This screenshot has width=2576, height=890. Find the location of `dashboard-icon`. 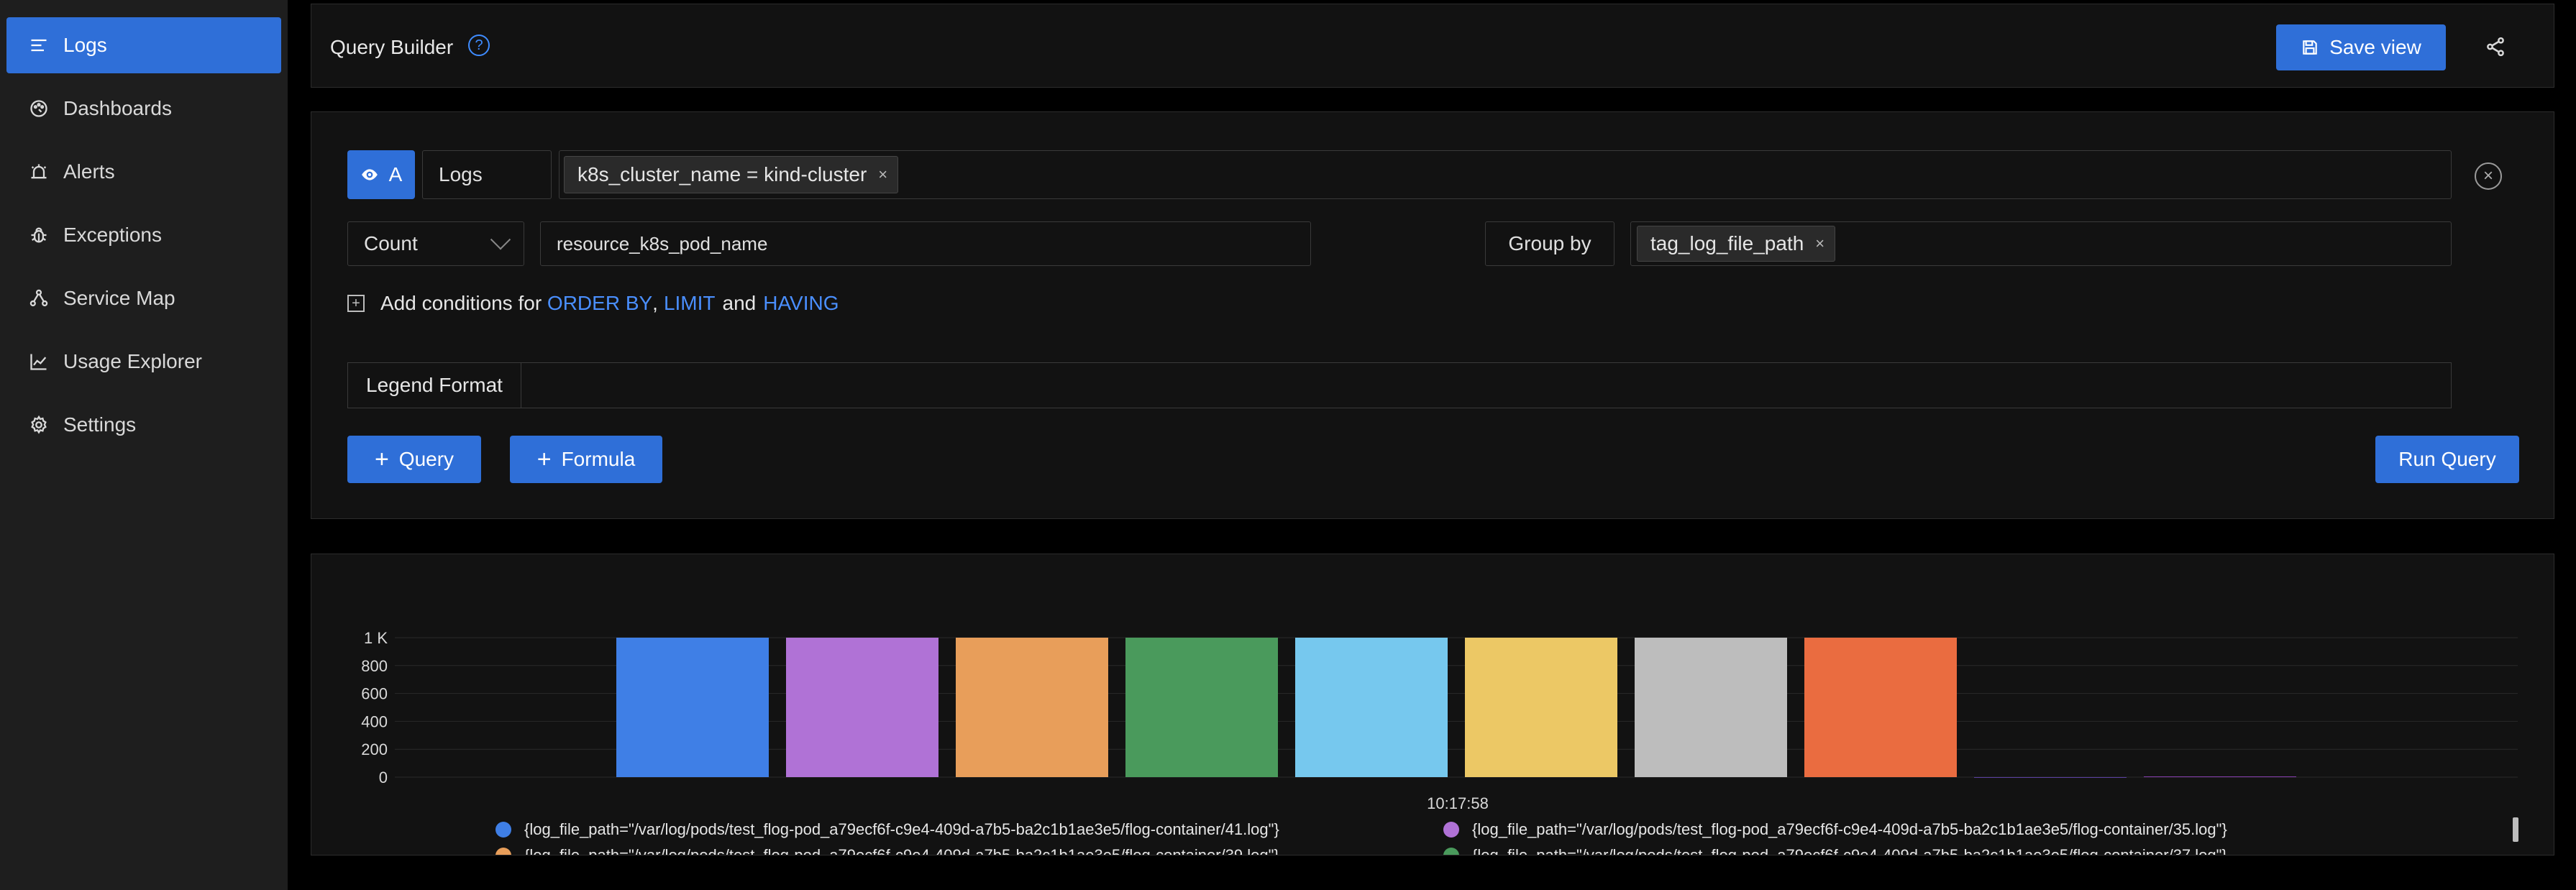

dashboard-icon is located at coordinates (39, 108).